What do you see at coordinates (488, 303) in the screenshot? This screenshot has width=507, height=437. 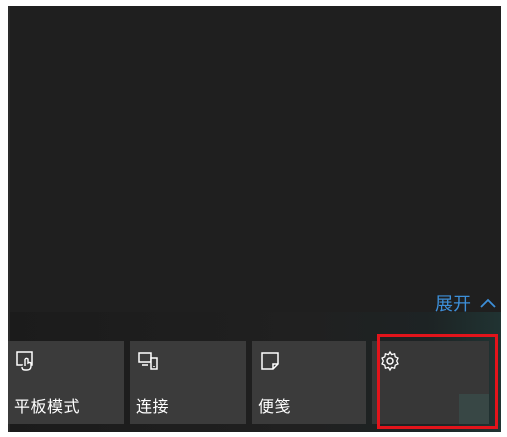 I see `chevron-up-icon` at bounding box center [488, 303].